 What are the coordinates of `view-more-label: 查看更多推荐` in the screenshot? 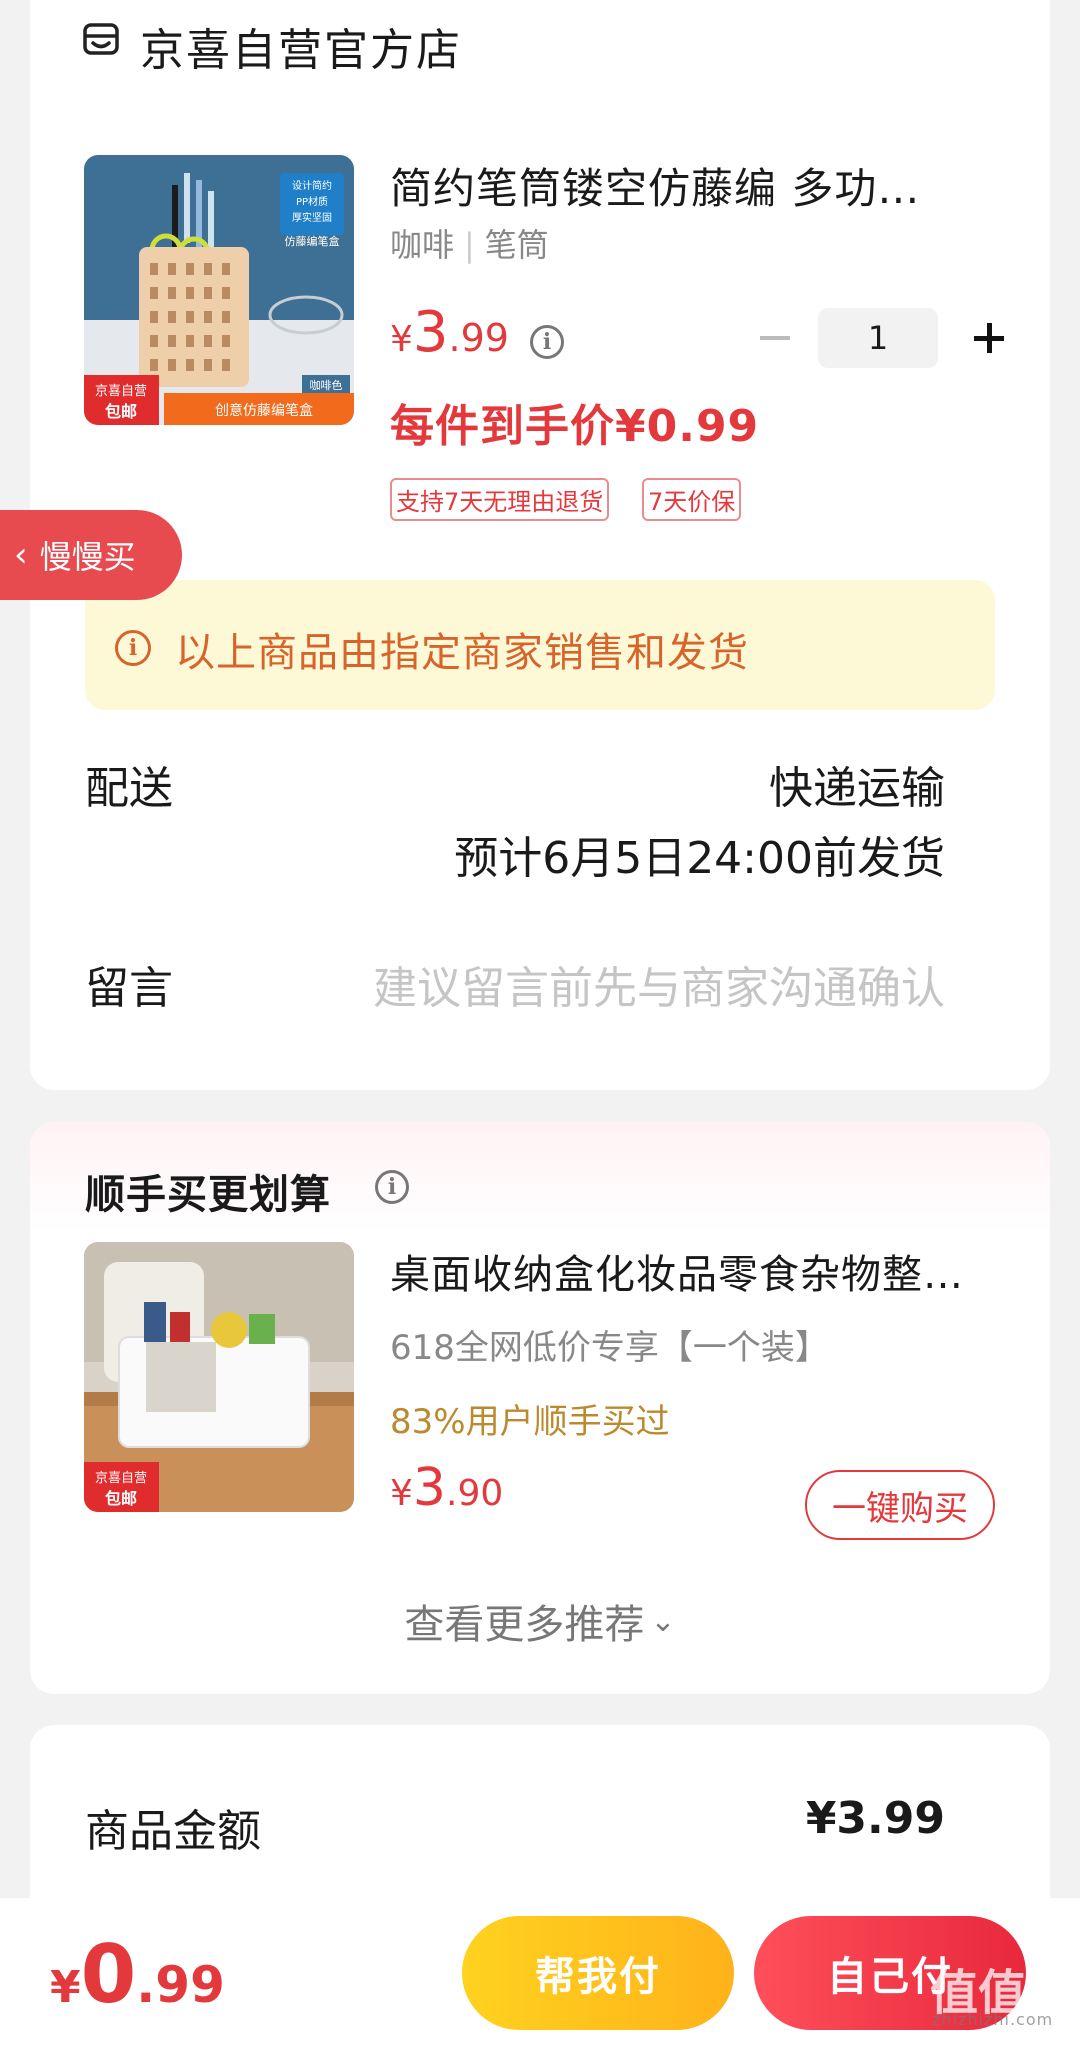 It's located at (524, 1625).